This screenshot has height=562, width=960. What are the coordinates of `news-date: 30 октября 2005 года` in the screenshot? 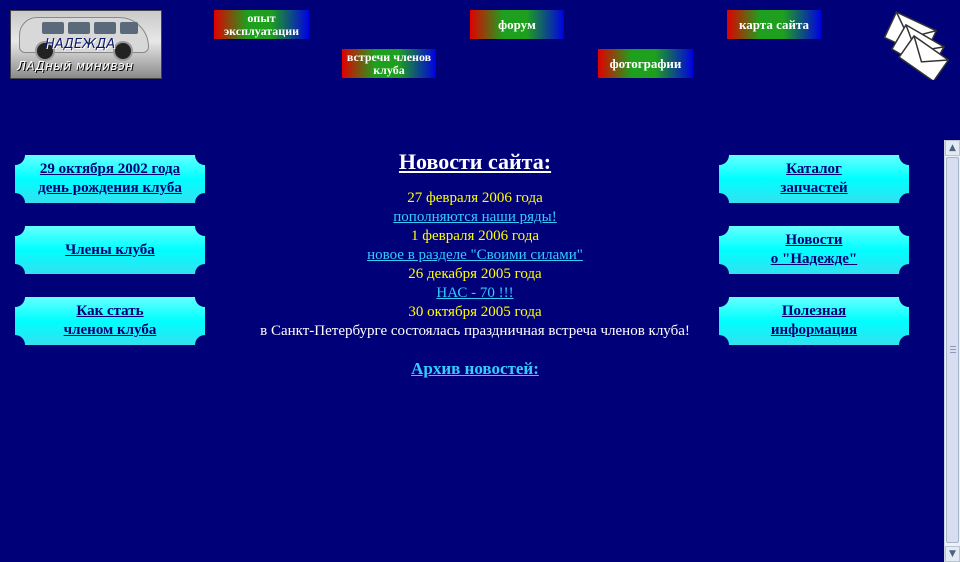 It's located at (475, 312).